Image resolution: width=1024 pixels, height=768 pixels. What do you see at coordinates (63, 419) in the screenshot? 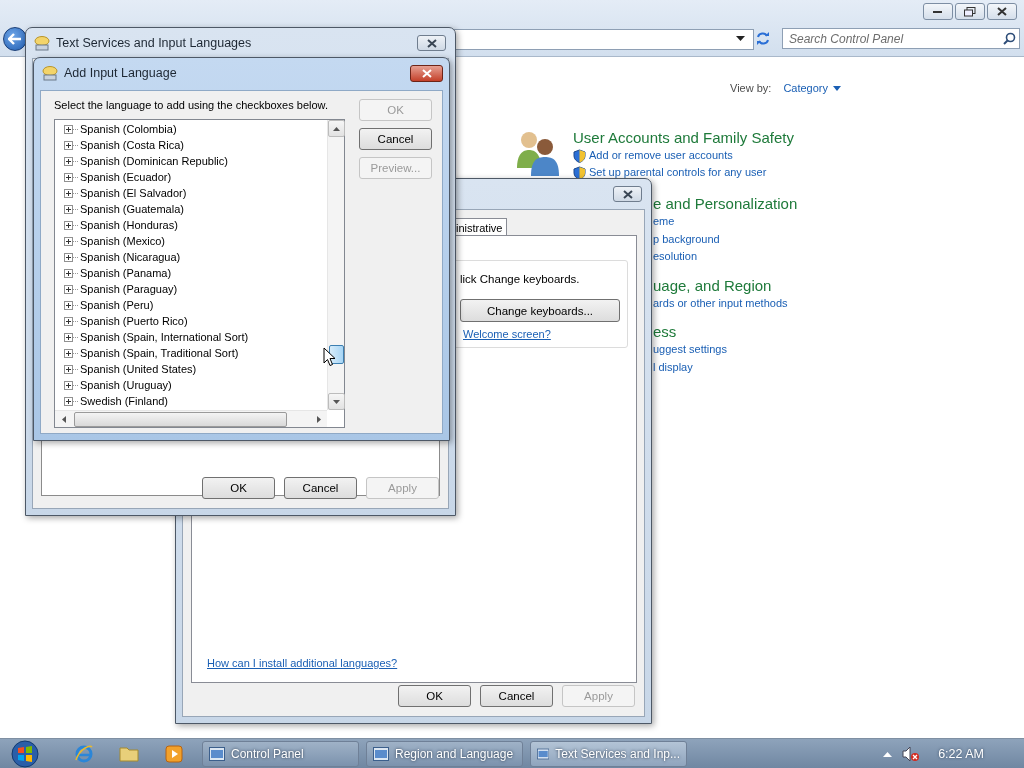
I see `left-arrow-icon` at bounding box center [63, 419].